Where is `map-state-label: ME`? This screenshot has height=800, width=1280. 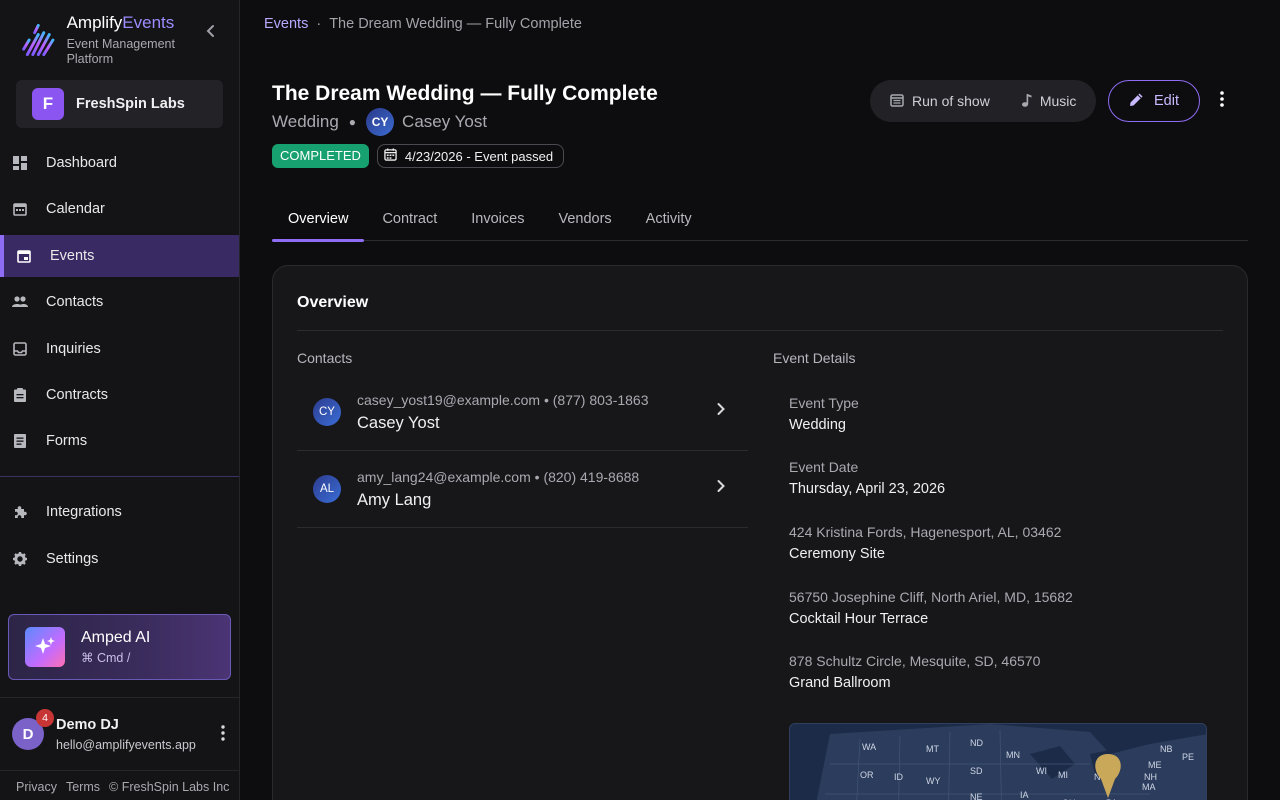
map-state-label: ME is located at coordinates (1155, 765).